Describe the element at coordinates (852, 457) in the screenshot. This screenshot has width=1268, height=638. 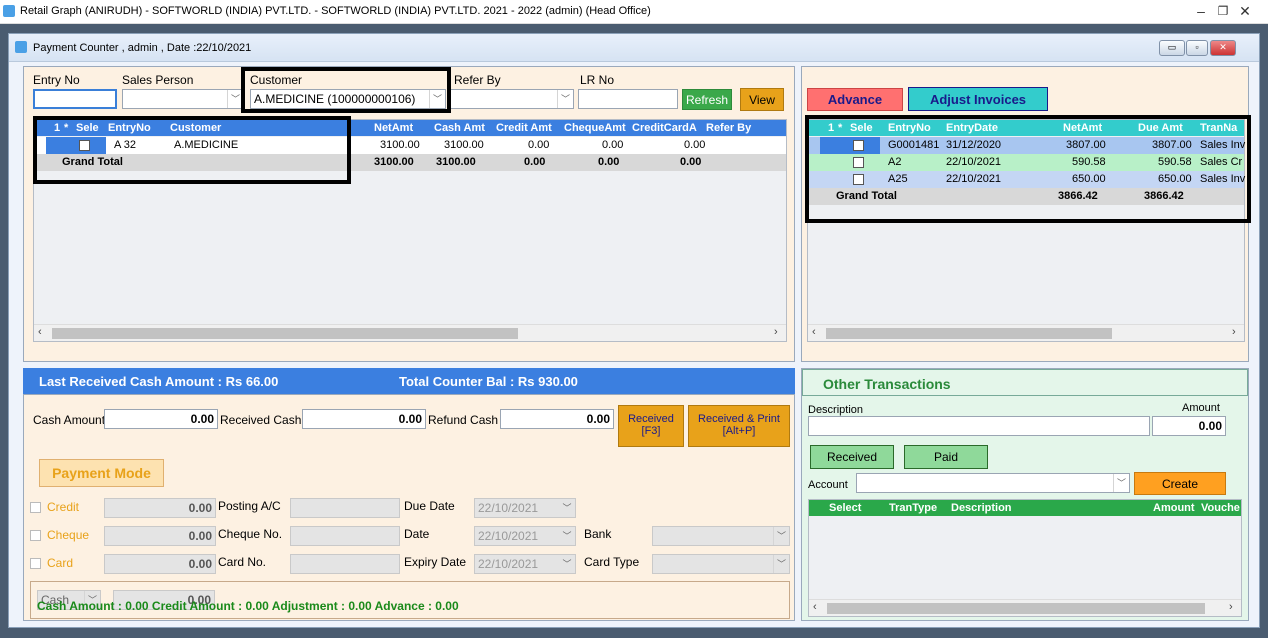
I see `received-other-button: Received` at that location.